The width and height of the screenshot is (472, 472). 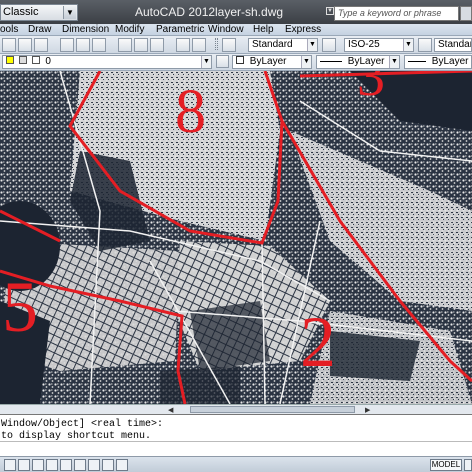 What do you see at coordinates (222, 61) in the screenshot?
I see `make-current-icon` at bounding box center [222, 61].